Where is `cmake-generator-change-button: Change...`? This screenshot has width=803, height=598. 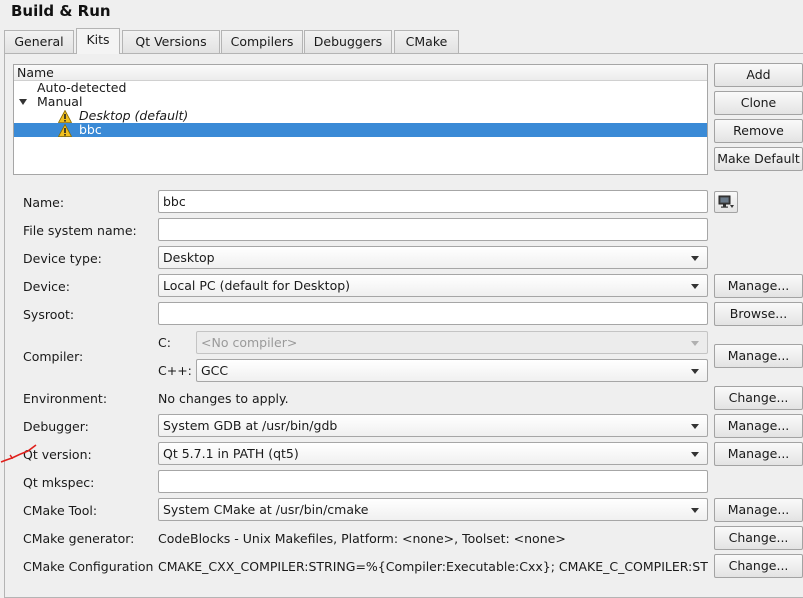 cmake-generator-change-button: Change... is located at coordinates (758, 538).